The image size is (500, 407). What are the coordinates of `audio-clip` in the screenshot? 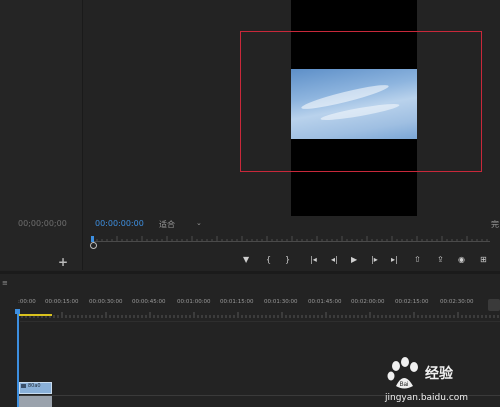 It's located at (35, 401).